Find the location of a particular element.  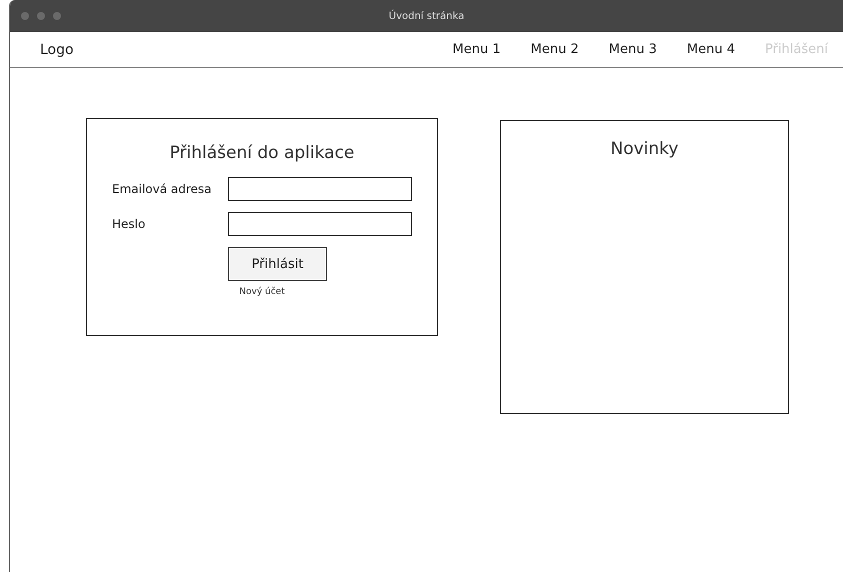

logo: Logo is located at coordinates (57, 50).